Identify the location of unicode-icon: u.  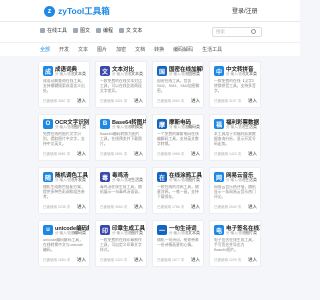
(48, 230).